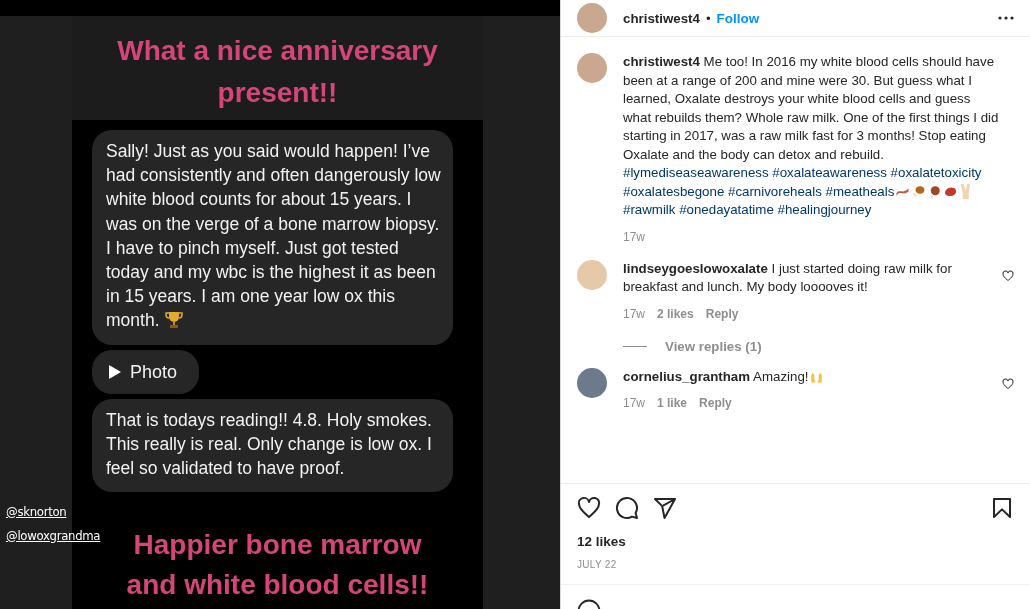 Image resolution: width=1030 pixels, height=609 pixels. What do you see at coordinates (649, 209) in the screenshot?
I see `hashtag-link: #rawmilk` at bounding box center [649, 209].